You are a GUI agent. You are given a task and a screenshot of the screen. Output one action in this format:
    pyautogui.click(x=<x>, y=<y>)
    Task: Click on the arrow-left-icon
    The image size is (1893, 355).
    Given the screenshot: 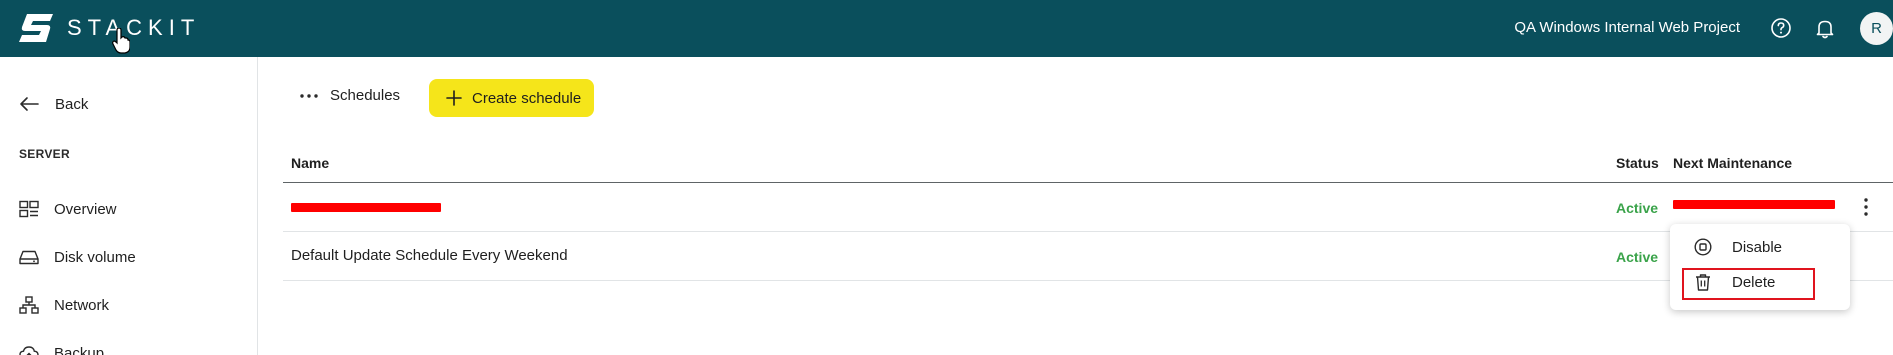 What is the action you would take?
    pyautogui.click(x=29, y=104)
    